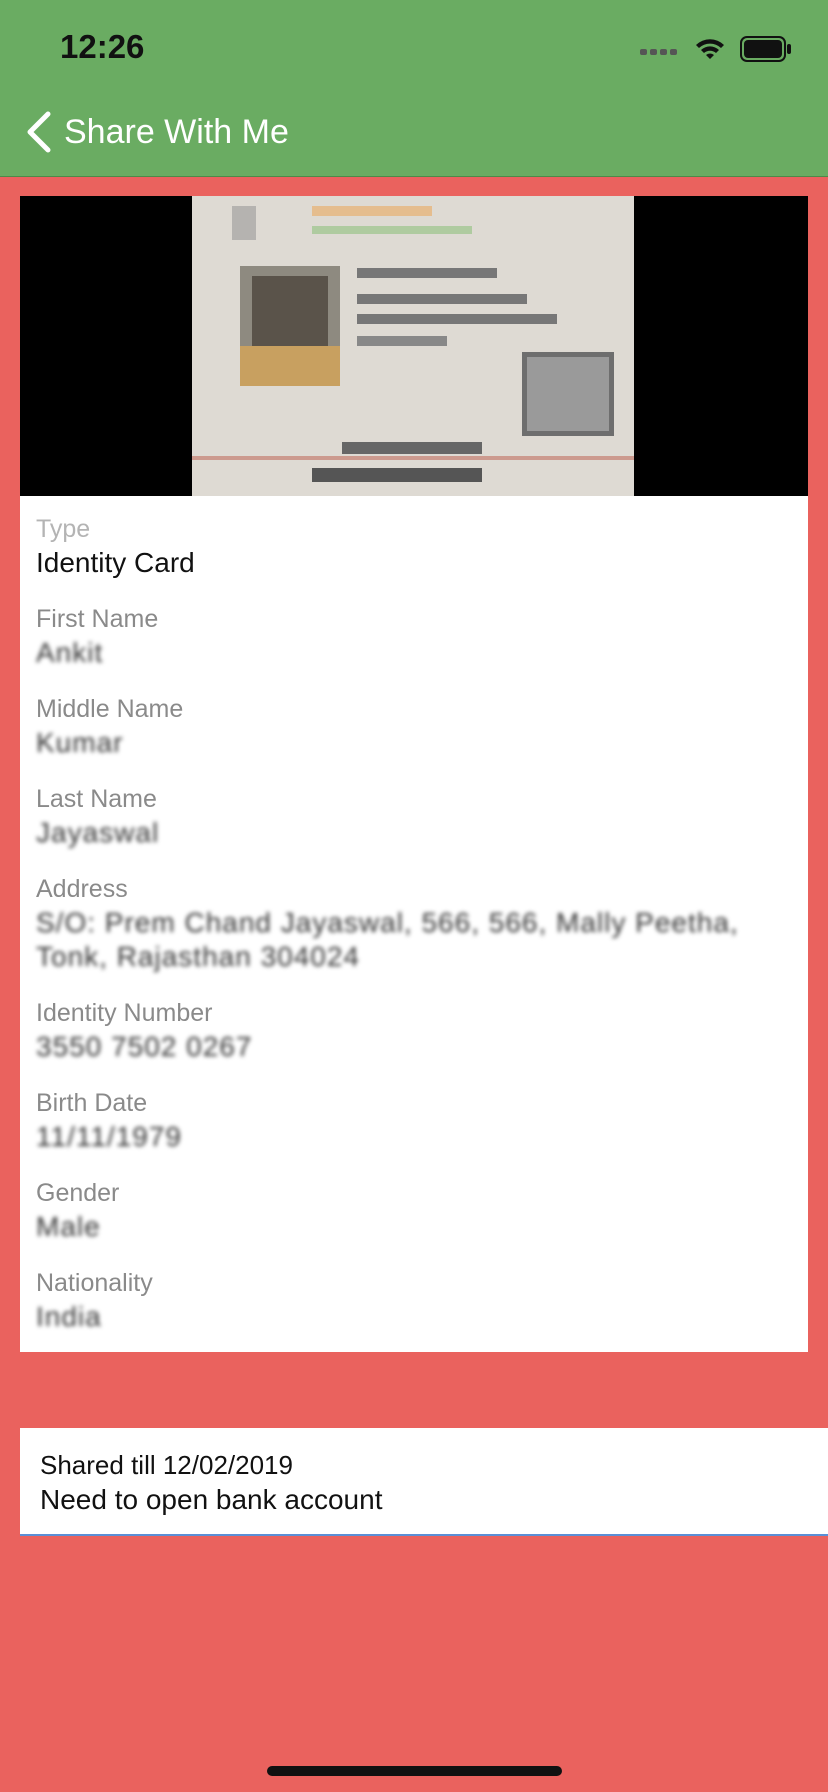 The width and height of the screenshot is (828, 1792). What do you see at coordinates (94, 1283) in the screenshot?
I see `field-label: Nationality` at bounding box center [94, 1283].